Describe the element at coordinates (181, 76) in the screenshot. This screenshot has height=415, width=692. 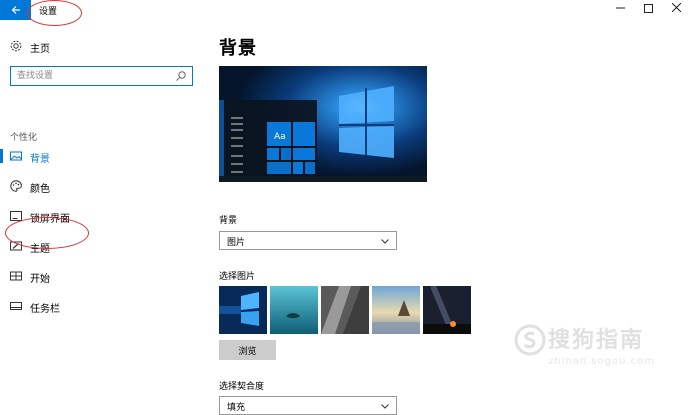
I see `search-icon` at that location.